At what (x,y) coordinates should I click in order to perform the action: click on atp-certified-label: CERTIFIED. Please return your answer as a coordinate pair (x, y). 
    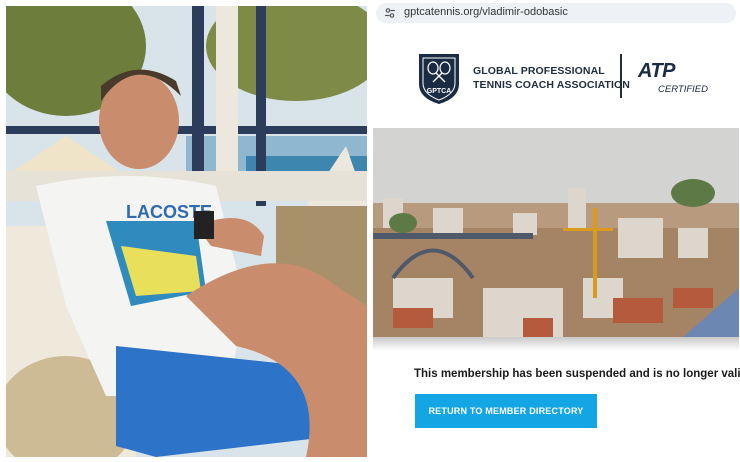
    Looking at the image, I should click on (683, 89).